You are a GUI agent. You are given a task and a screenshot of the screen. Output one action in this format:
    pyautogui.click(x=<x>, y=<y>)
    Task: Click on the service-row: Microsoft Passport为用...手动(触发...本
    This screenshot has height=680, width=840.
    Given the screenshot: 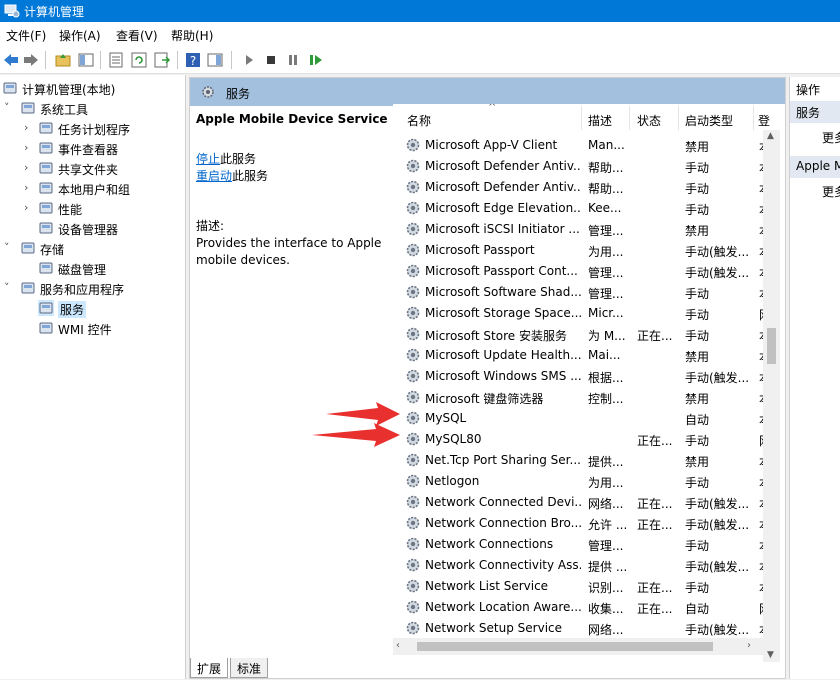 What is the action you would take?
    pyautogui.click(x=582, y=249)
    